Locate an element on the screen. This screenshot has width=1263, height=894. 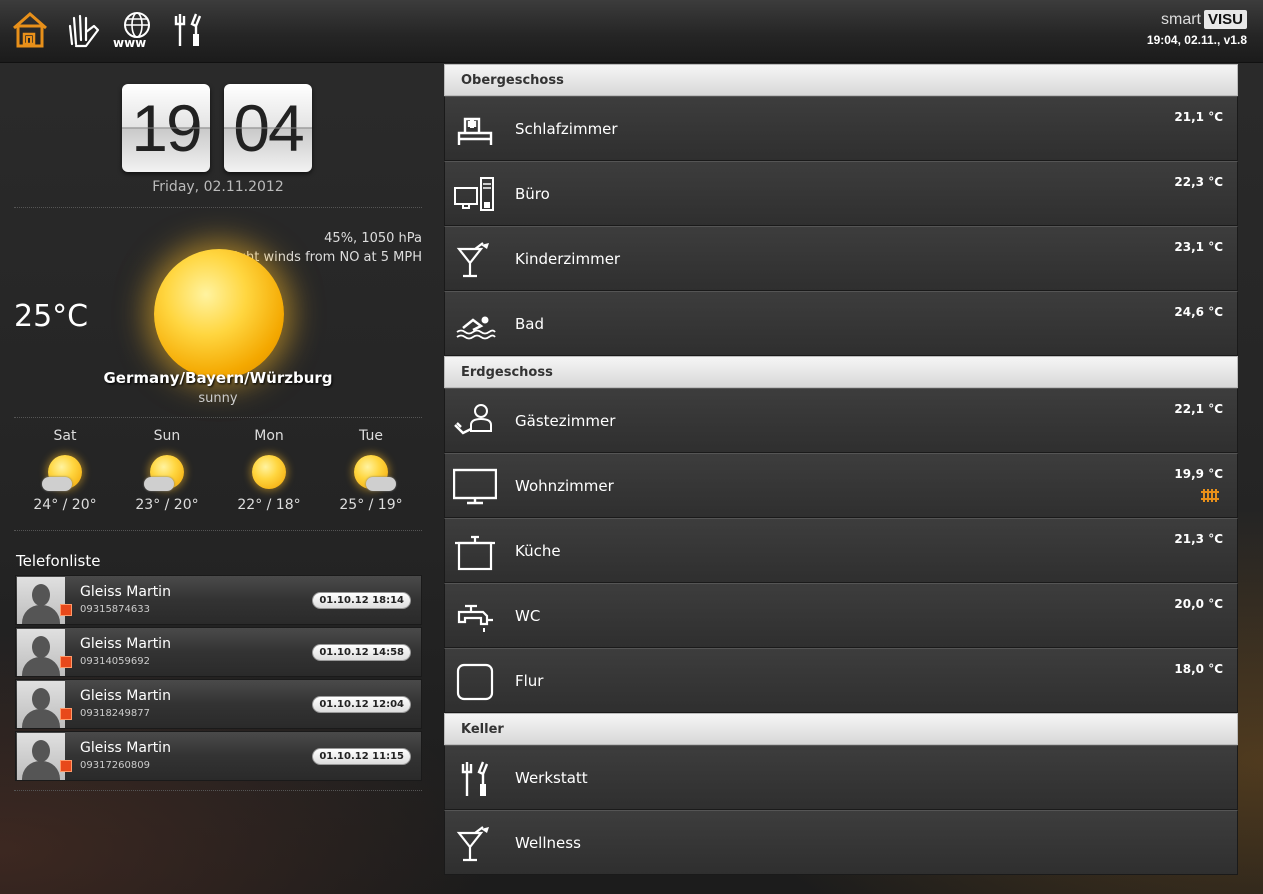
top-bar: www smart VISU 19:04, 02.11., v1.8 is located at coordinates (631, 31).